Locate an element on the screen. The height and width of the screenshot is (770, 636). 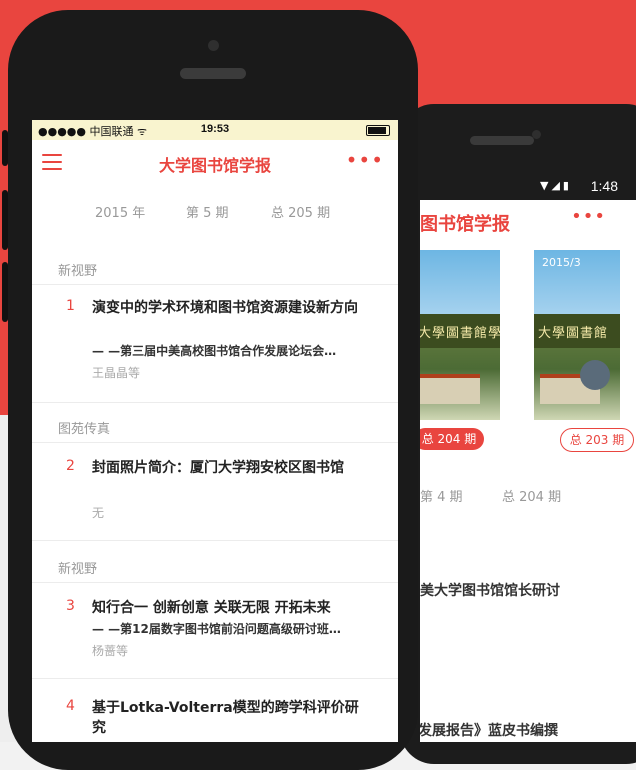
back-issue-number: 第 4 期 is located at coordinates (441, 497).